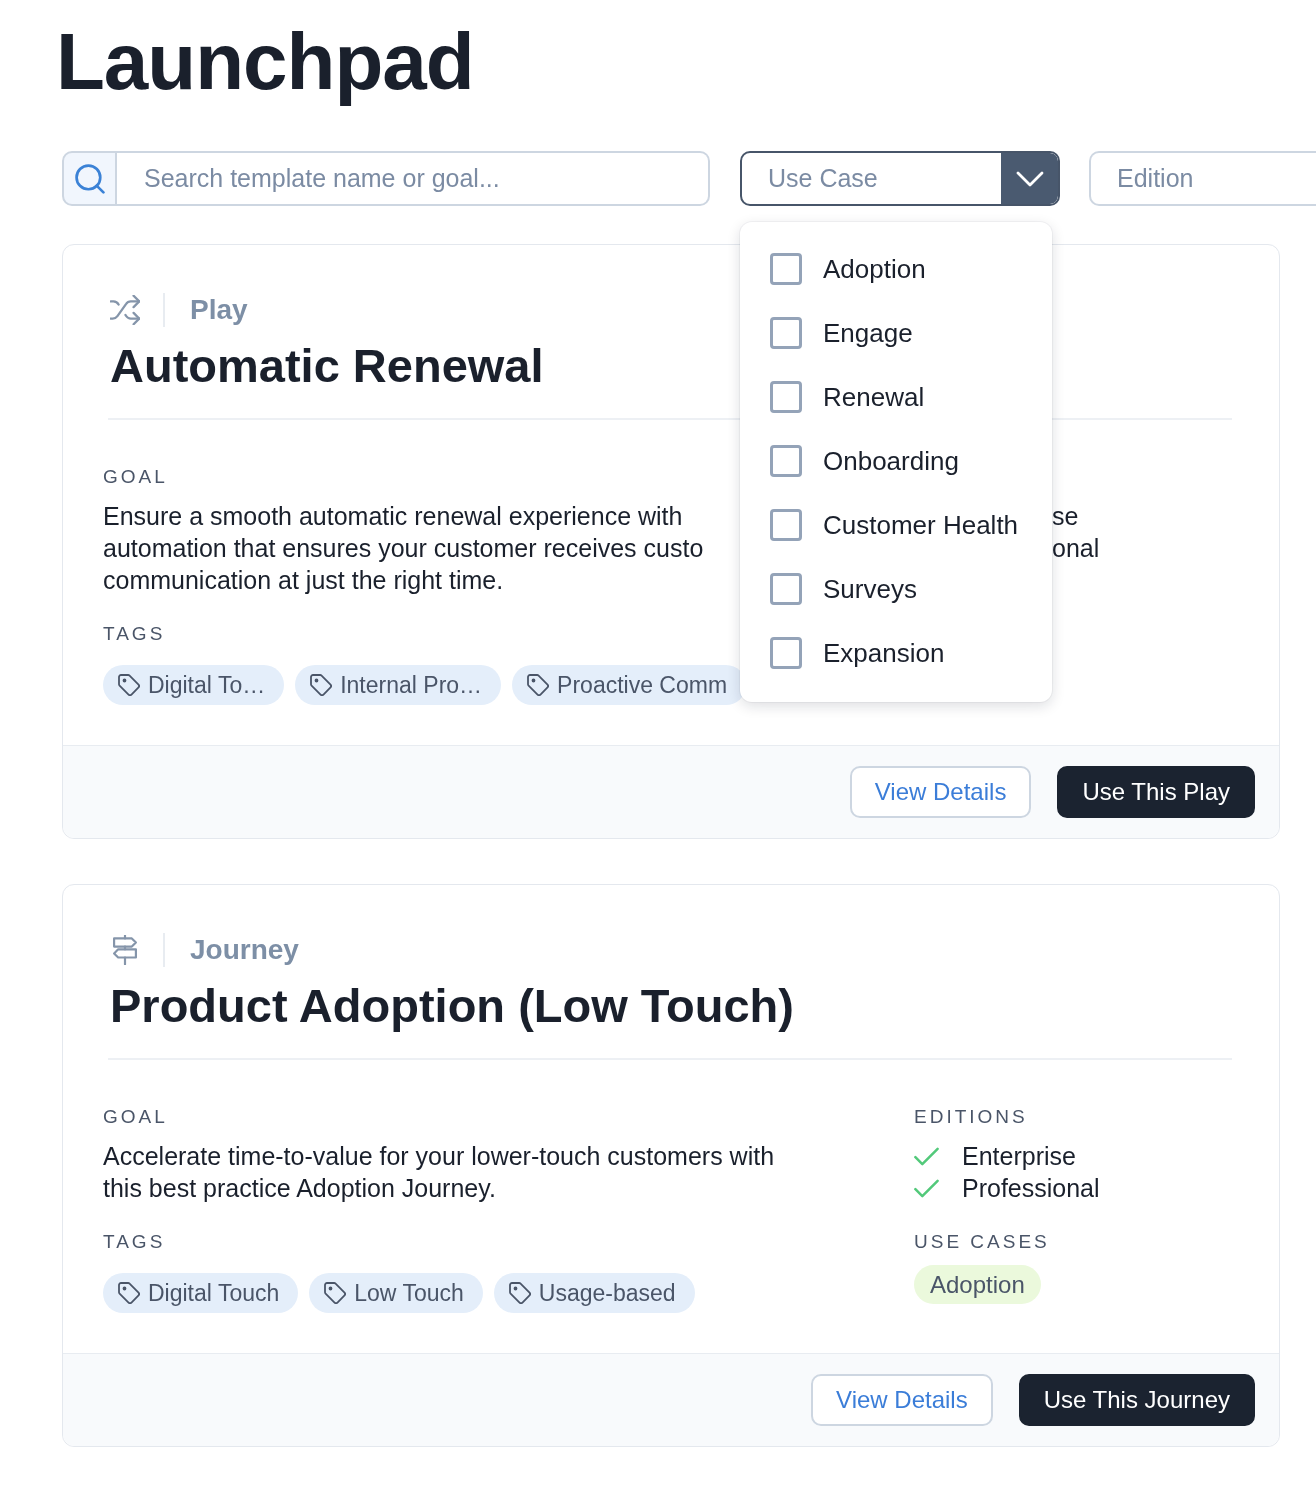  I want to click on section-label: USE CASES, so click(982, 1242).